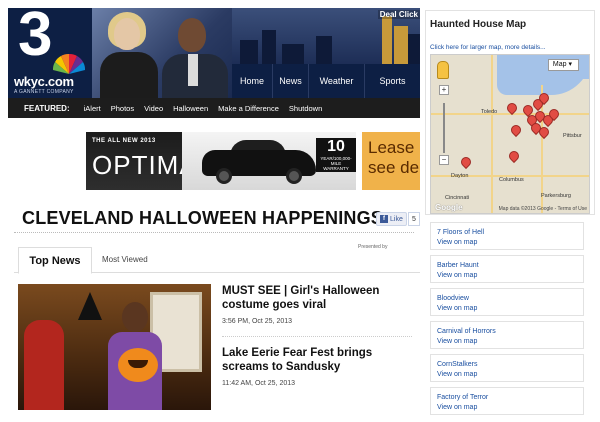 The height and width of the screenshot is (422, 600). Describe the element at coordinates (384, 219) in the screenshot. I see `facebook-icon: f` at that location.